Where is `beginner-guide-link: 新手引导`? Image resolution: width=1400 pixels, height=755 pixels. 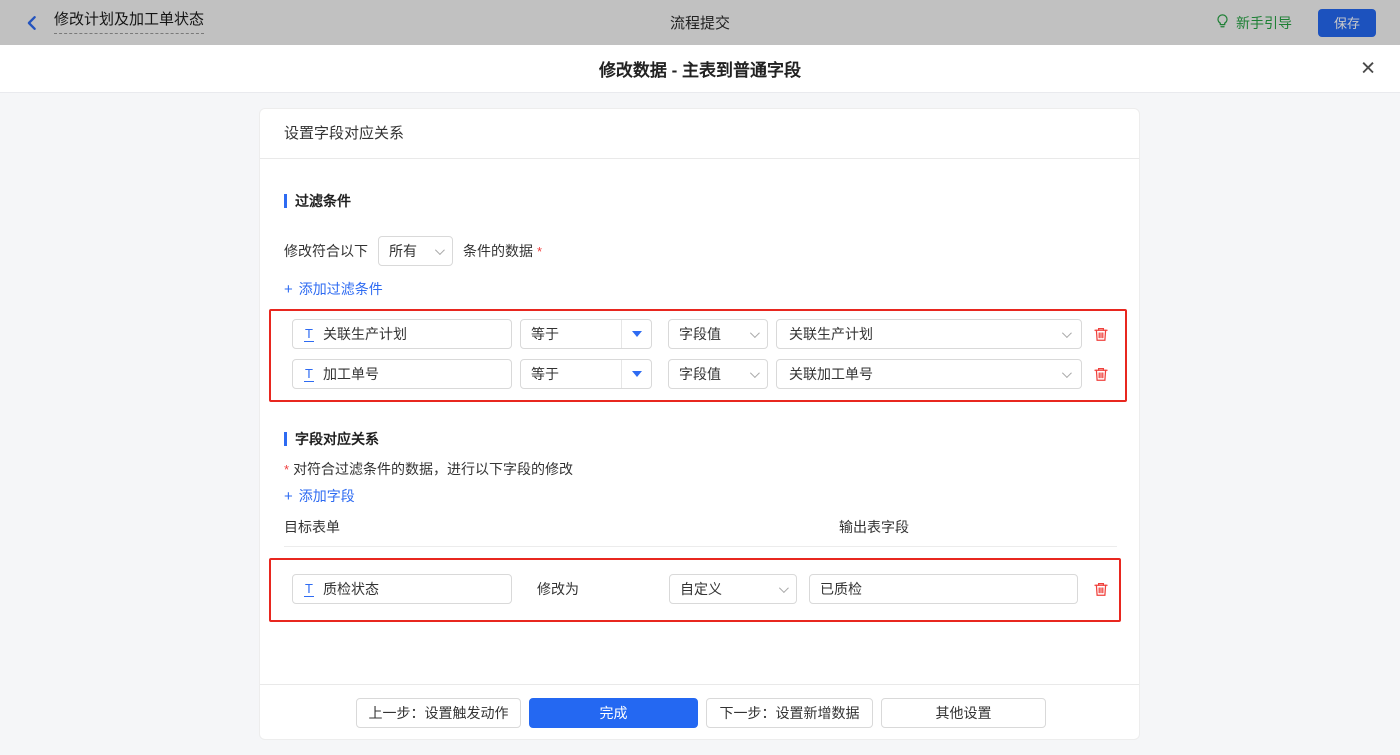
beginner-guide-link: 新手引导 is located at coordinates (1253, 23).